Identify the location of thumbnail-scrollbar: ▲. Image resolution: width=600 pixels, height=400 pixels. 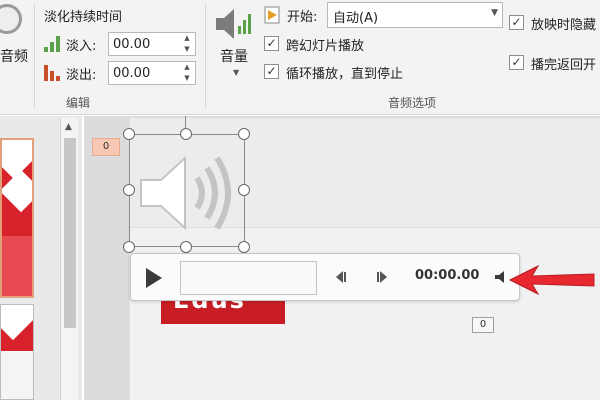
(69, 259).